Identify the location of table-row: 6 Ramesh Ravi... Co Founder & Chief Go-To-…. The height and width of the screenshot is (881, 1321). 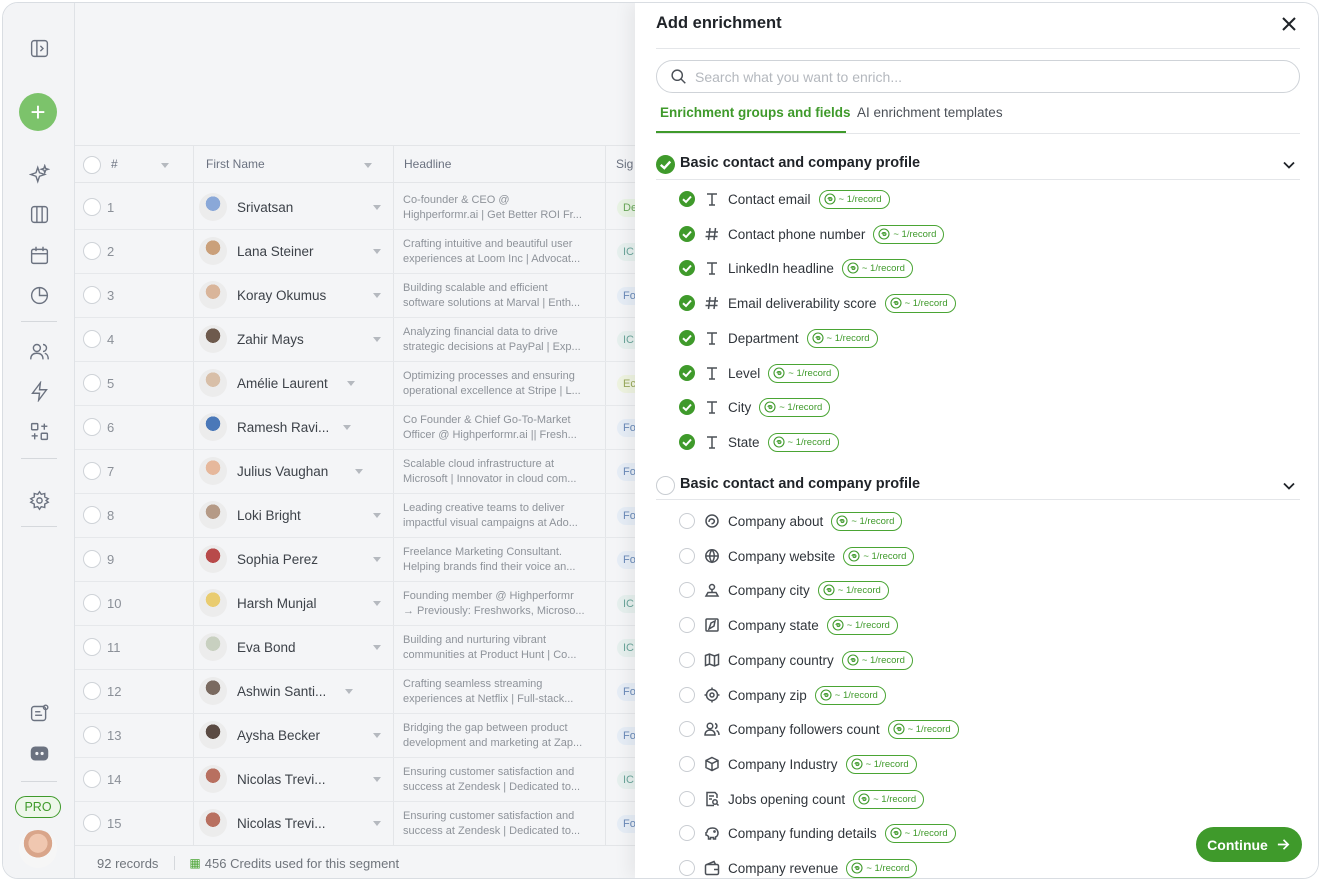
(358, 428).